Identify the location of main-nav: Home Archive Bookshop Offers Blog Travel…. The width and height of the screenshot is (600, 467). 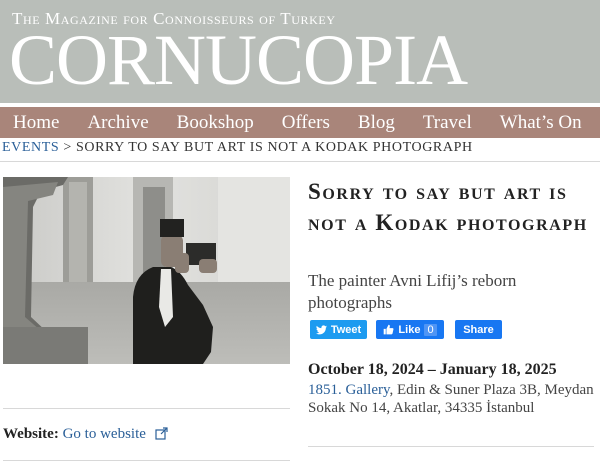
(300, 122).